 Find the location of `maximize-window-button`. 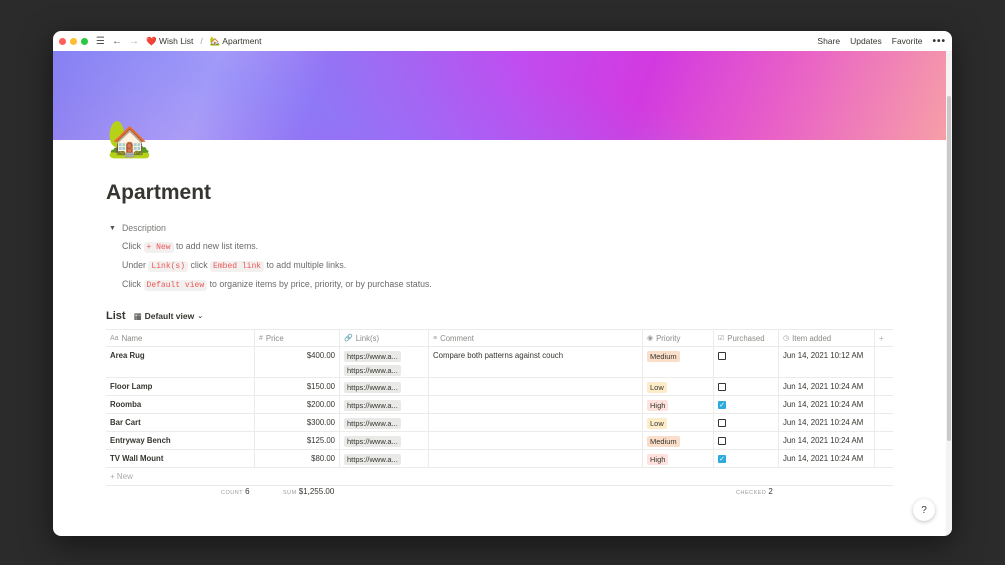

maximize-window-button is located at coordinates (84, 41).